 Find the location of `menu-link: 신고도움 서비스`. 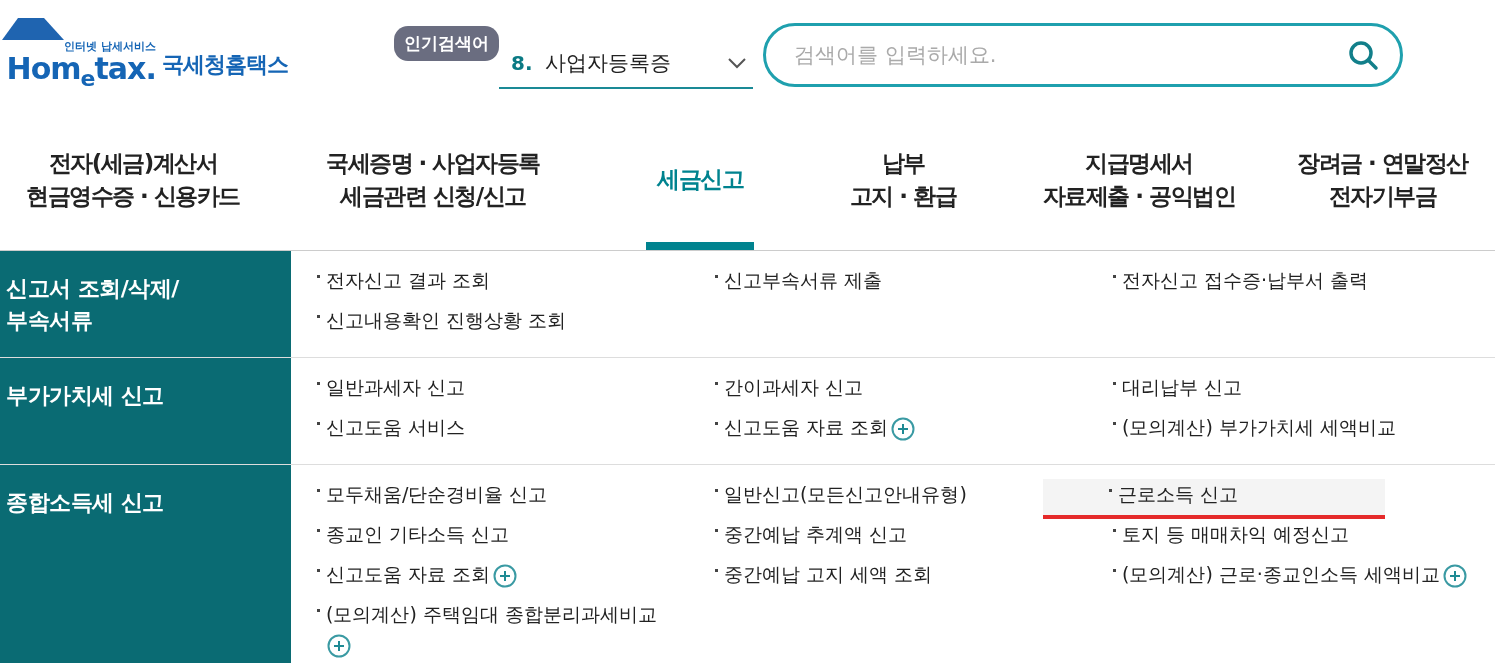

menu-link: 신고도움 서비스 is located at coordinates (512, 432).